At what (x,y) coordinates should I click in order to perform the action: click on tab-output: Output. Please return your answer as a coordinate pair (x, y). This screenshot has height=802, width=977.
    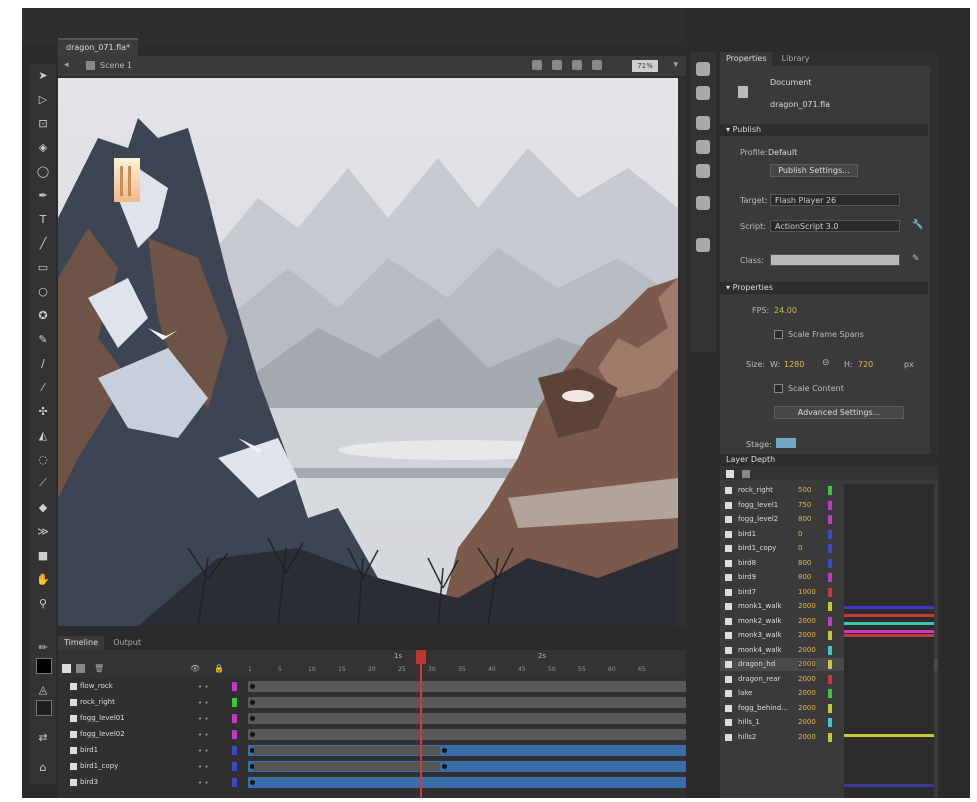
    Looking at the image, I should click on (127, 643).